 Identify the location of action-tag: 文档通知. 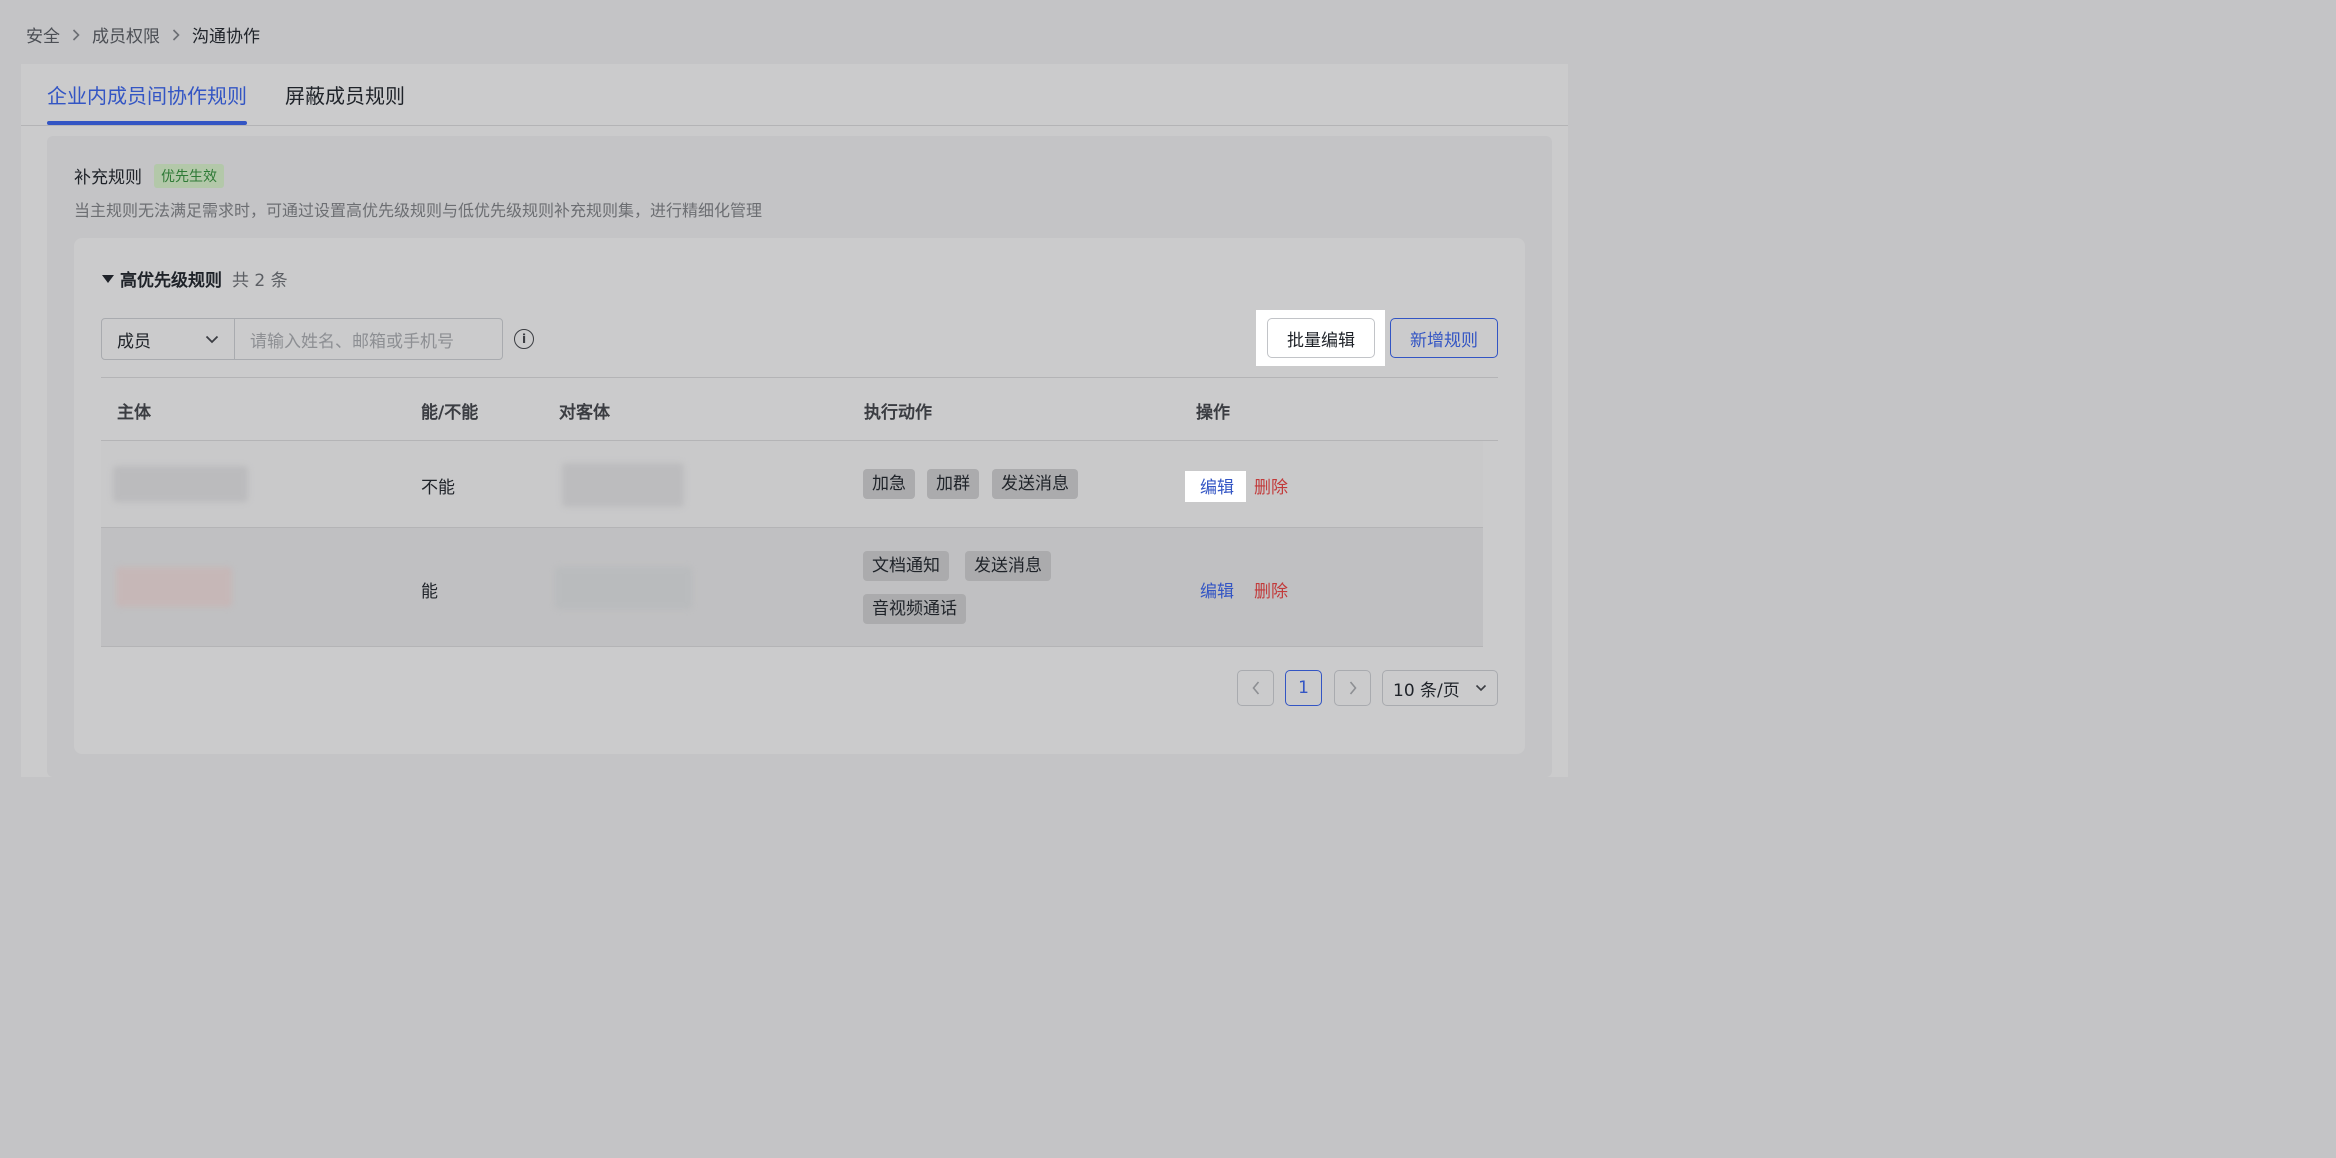
(906, 566).